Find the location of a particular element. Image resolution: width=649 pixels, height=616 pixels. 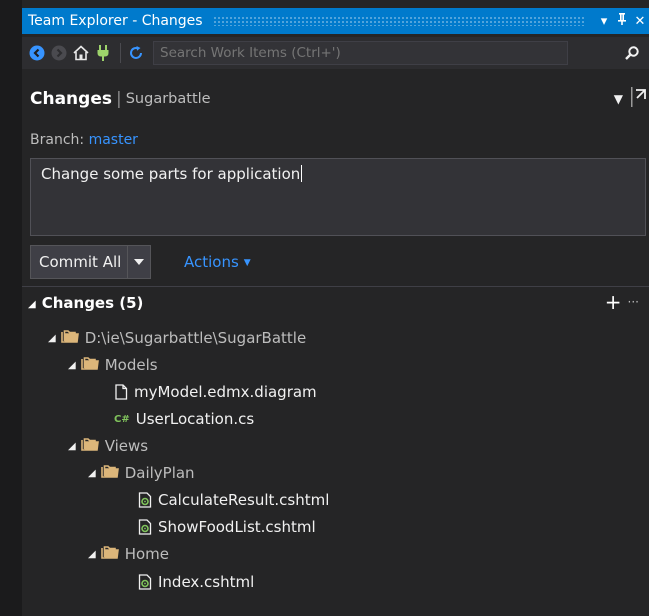

commit-all-button: Commit All is located at coordinates (79, 262).